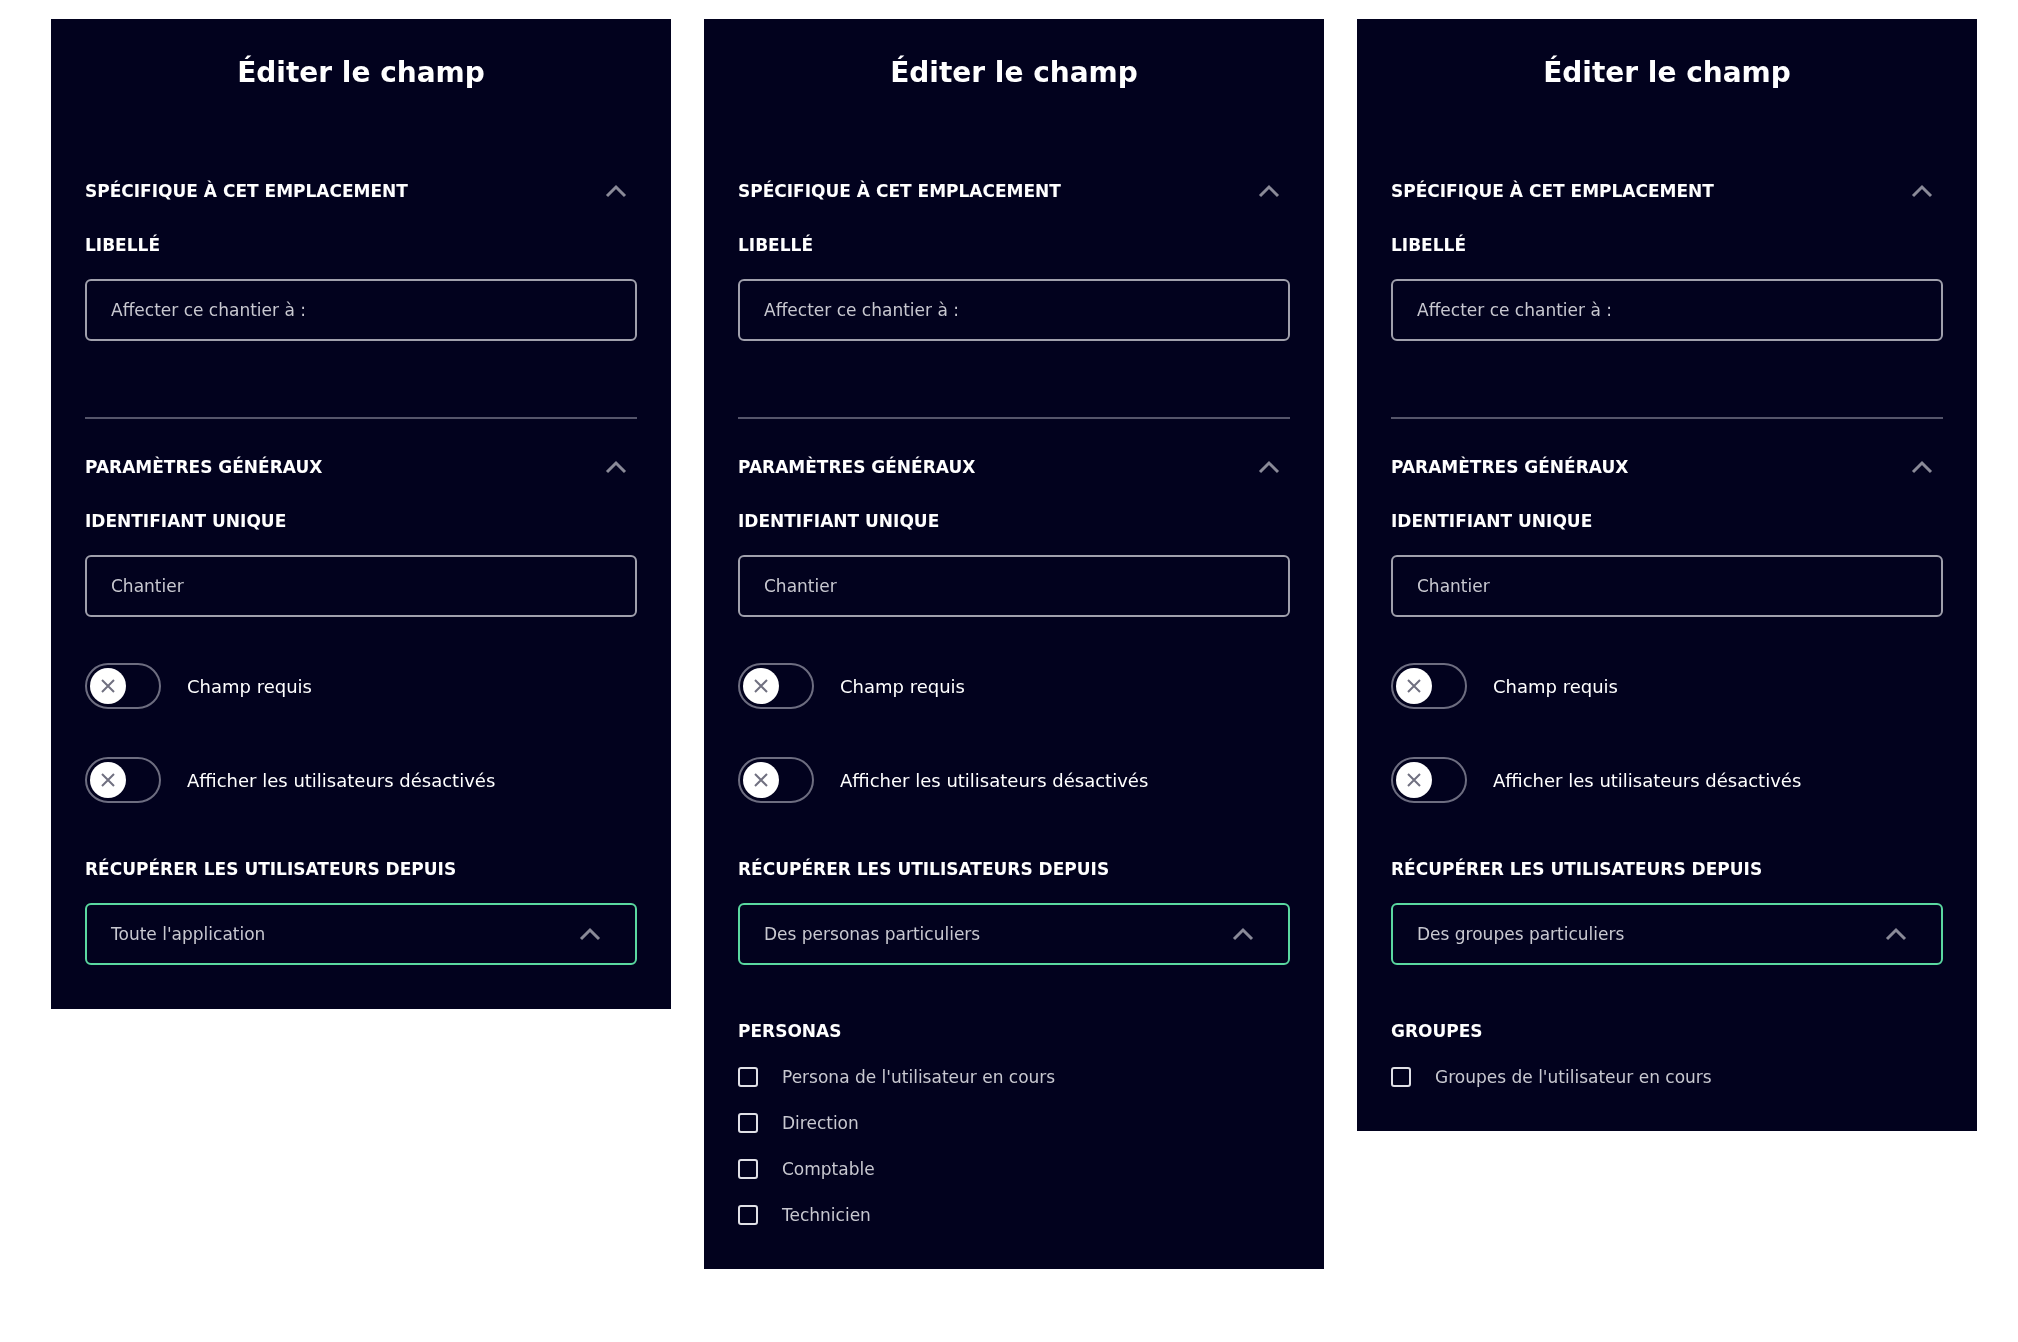 The width and height of the screenshot is (2018, 1342). I want to click on dropdown-field: Des personas particuliers, so click(1014, 934).